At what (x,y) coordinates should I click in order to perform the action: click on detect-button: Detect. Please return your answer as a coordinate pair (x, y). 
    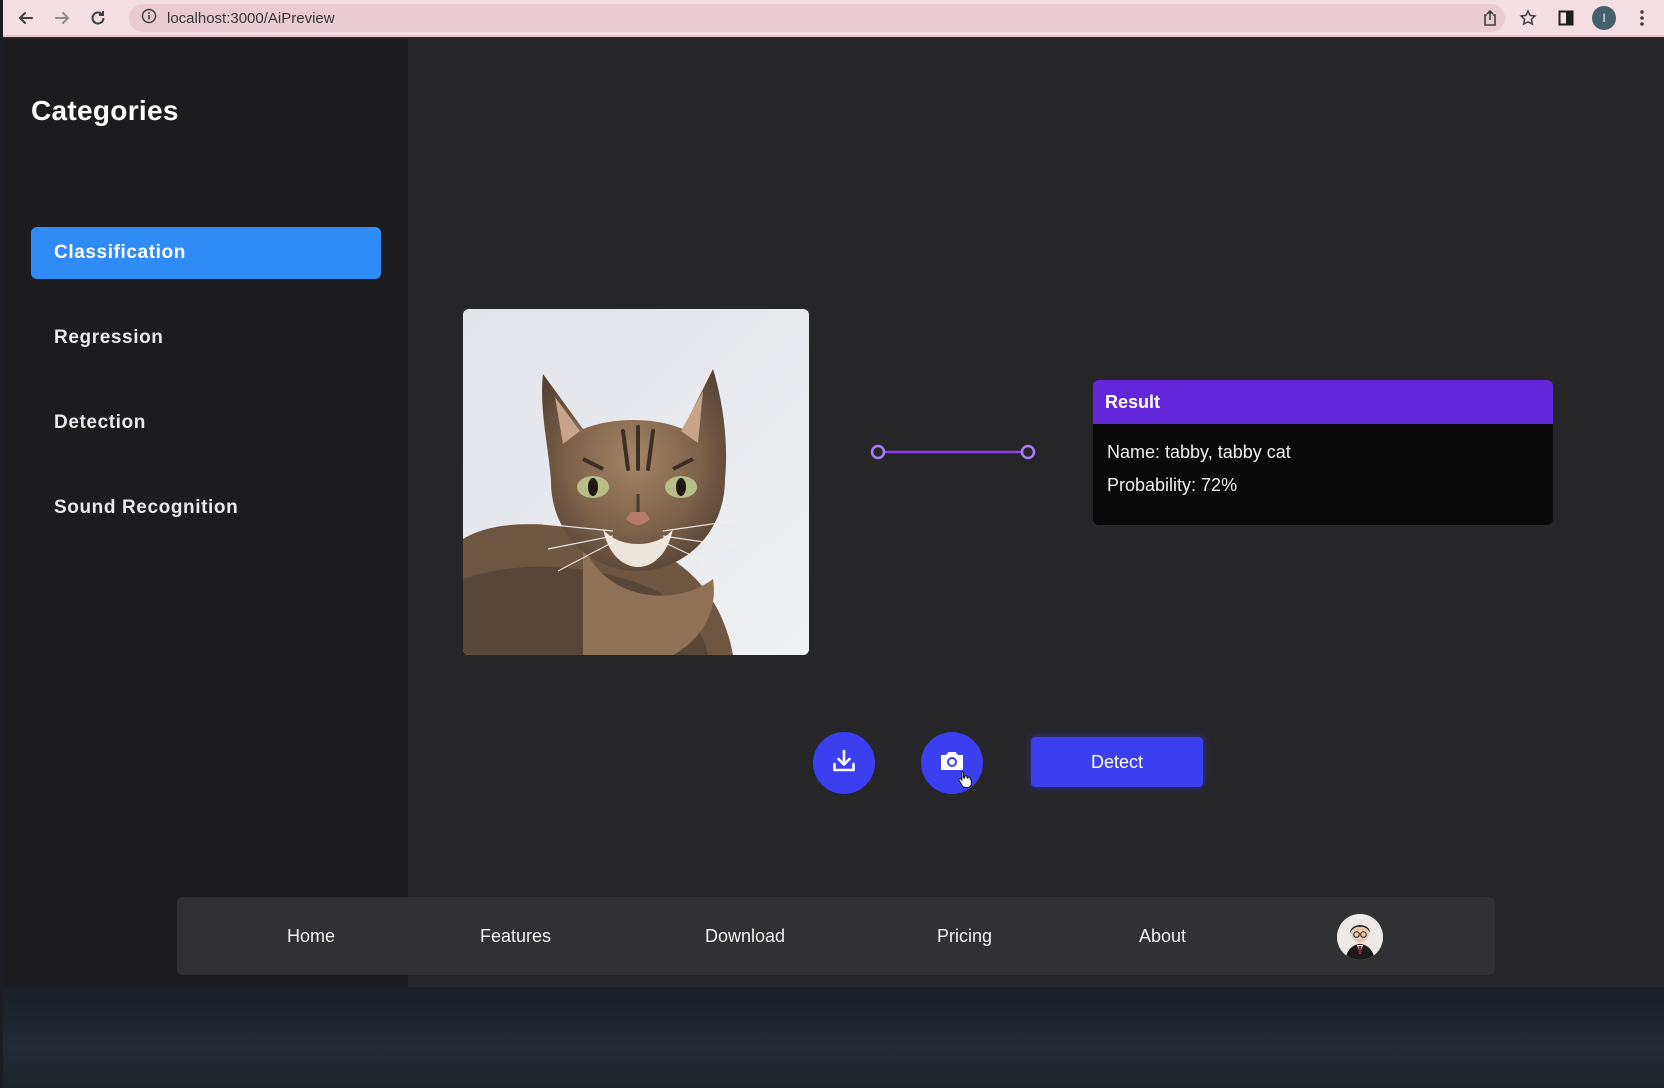
    Looking at the image, I should click on (1117, 762).